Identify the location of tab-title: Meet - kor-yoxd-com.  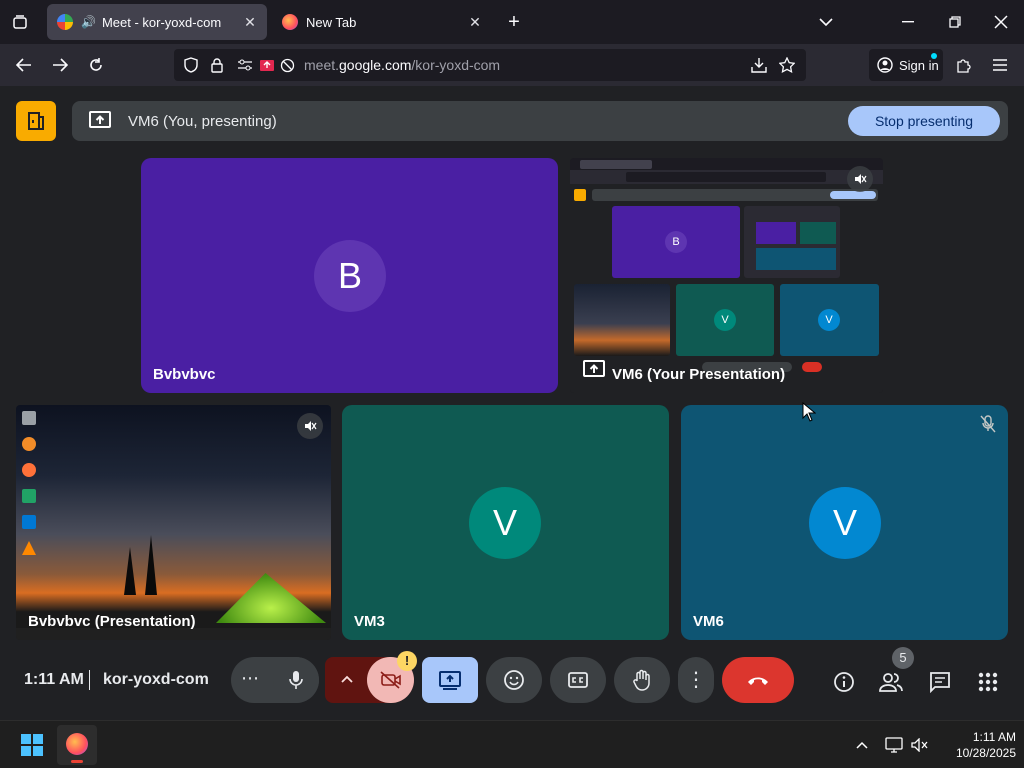
(161, 22).